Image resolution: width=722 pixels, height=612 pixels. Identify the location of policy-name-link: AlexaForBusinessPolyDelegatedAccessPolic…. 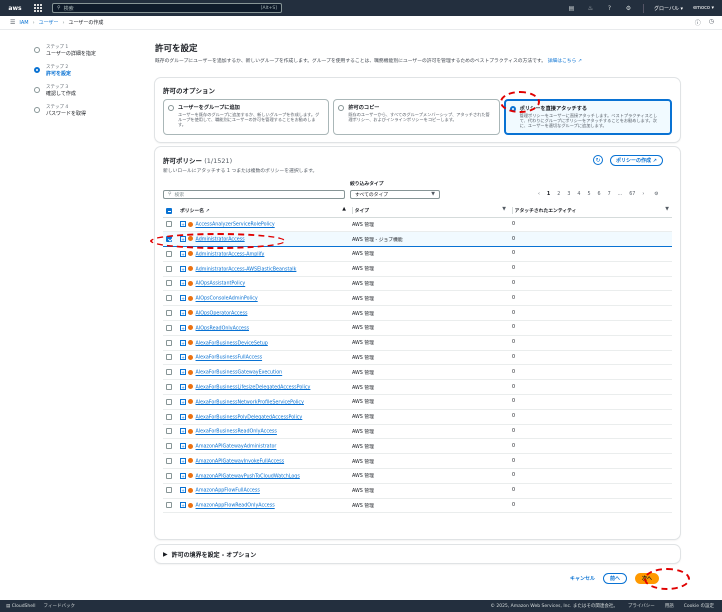
(249, 417).